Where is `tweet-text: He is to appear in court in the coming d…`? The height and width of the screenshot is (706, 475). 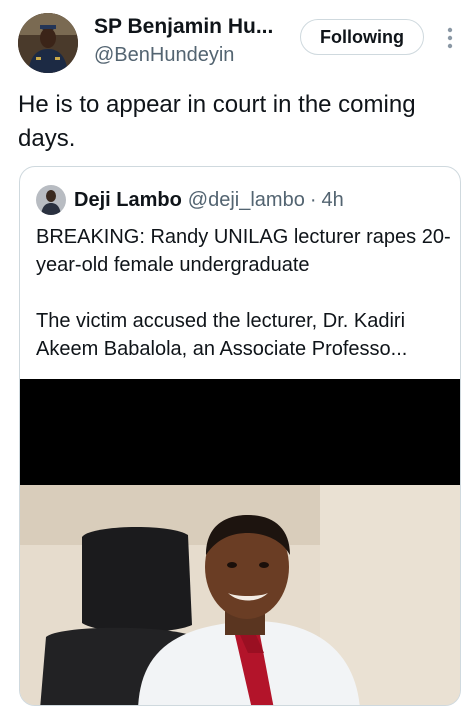
tweet-text: He is to appear in court in the coming d… is located at coordinates (217, 121).